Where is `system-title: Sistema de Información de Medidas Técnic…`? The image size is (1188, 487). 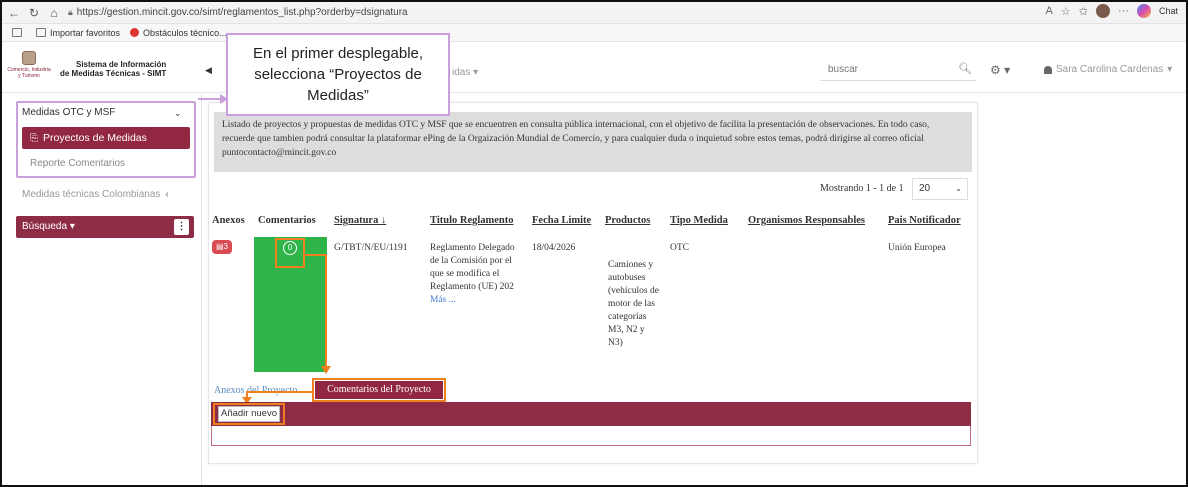
system-title: Sistema de Información de Medidas Técnic… is located at coordinates (113, 69).